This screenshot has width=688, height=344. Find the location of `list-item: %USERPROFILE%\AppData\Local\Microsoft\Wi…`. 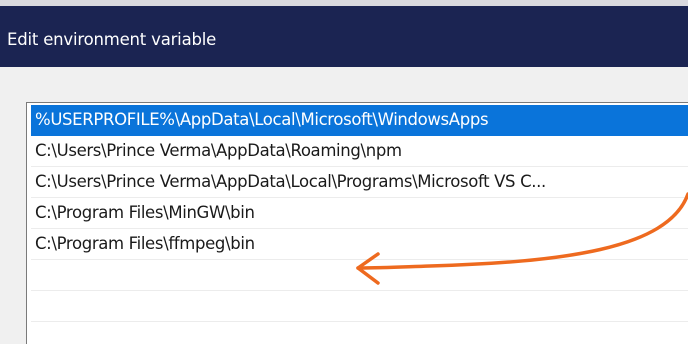

list-item: %USERPROFILE%\AppData\Local\Microsoft\Wi… is located at coordinates (359, 120).